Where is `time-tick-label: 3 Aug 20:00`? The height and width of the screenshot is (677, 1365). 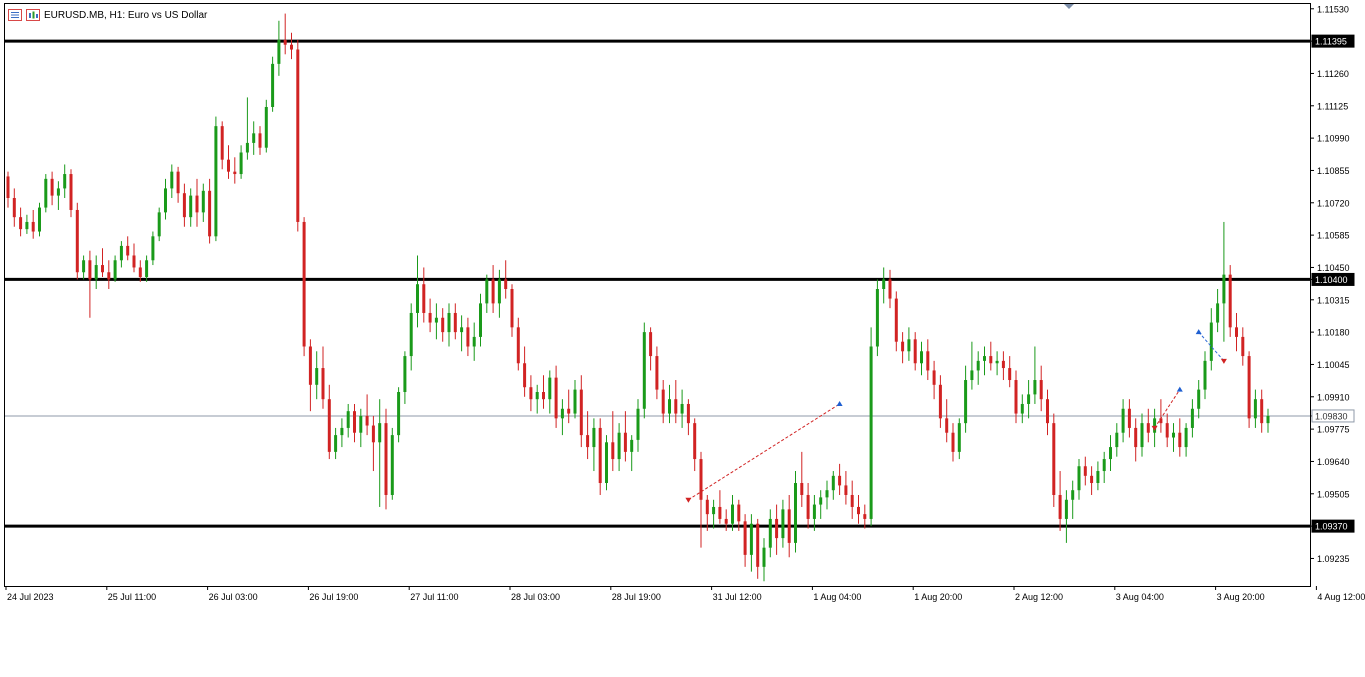
time-tick-label: 3 Aug 20:00 is located at coordinates (1241, 597).